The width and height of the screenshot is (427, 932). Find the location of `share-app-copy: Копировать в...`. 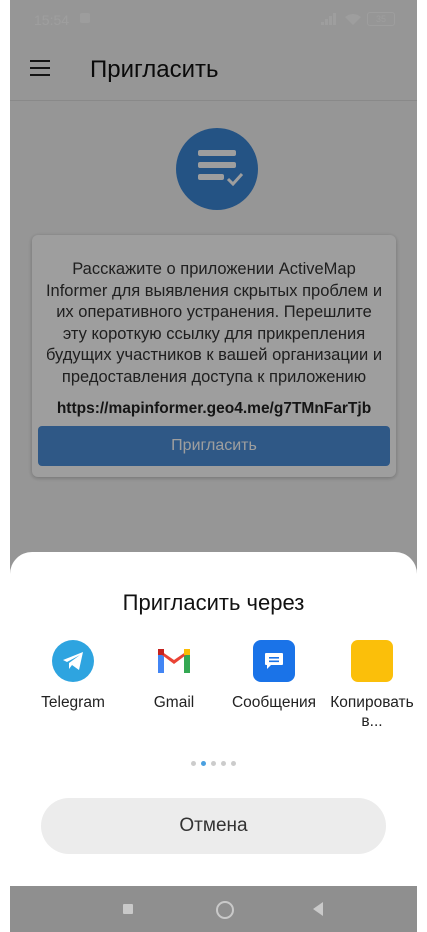

share-app-copy: Копировать в... is located at coordinates (369, 685).